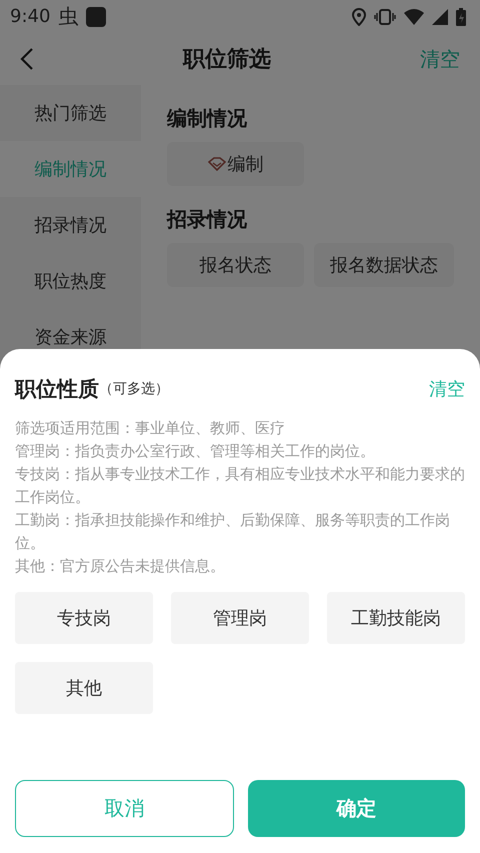  Describe the element at coordinates (70, 225) in the screenshot. I see `sidebar-item: 招录情况` at that location.